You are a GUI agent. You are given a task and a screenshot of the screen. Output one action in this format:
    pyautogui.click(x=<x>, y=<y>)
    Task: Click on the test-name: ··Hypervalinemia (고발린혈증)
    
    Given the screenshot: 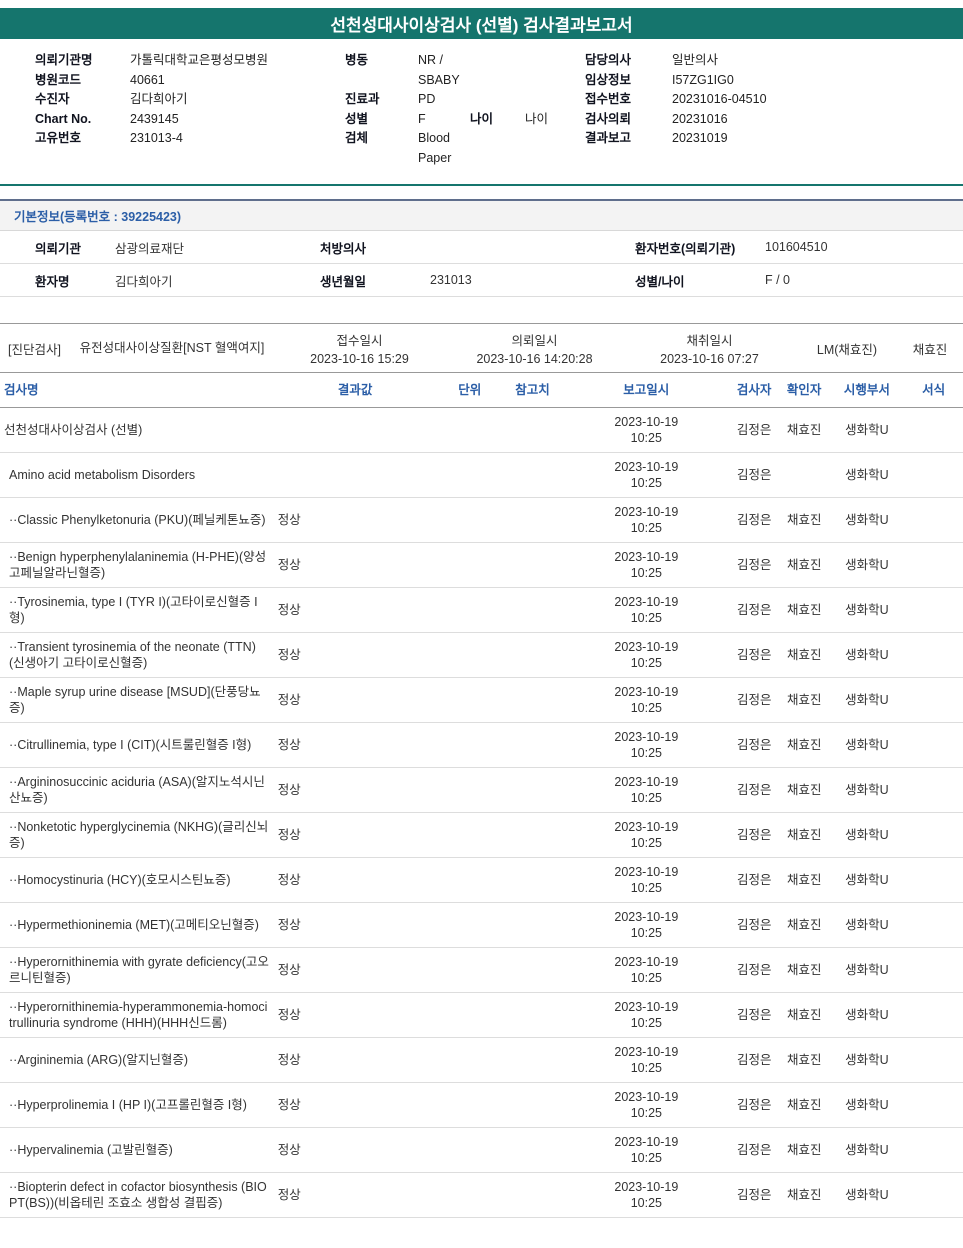 What is the action you would take?
    pyautogui.click(x=91, y=1150)
    